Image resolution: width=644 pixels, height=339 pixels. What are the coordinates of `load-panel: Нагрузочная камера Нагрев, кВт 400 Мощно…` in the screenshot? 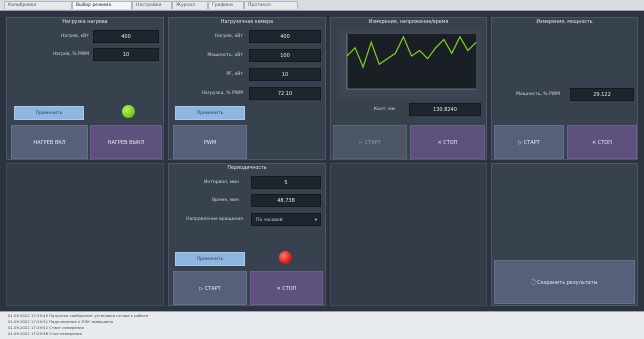 It's located at (247, 88).